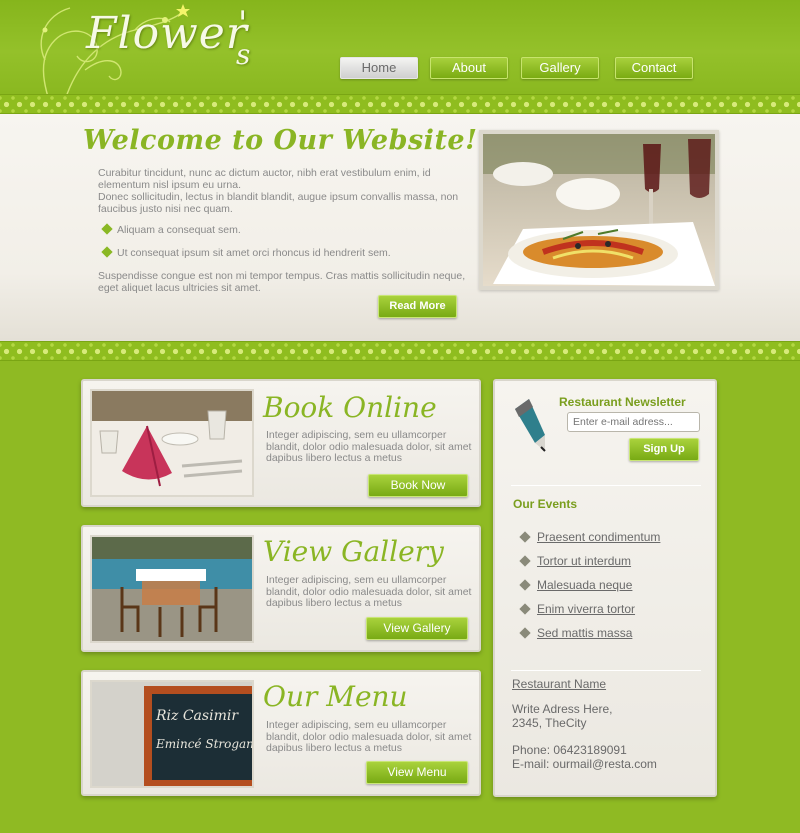  What do you see at coordinates (562, 709) in the screenshot?
I see `address-line-1: Write Adress Here,` at bounding box center [562, 709].